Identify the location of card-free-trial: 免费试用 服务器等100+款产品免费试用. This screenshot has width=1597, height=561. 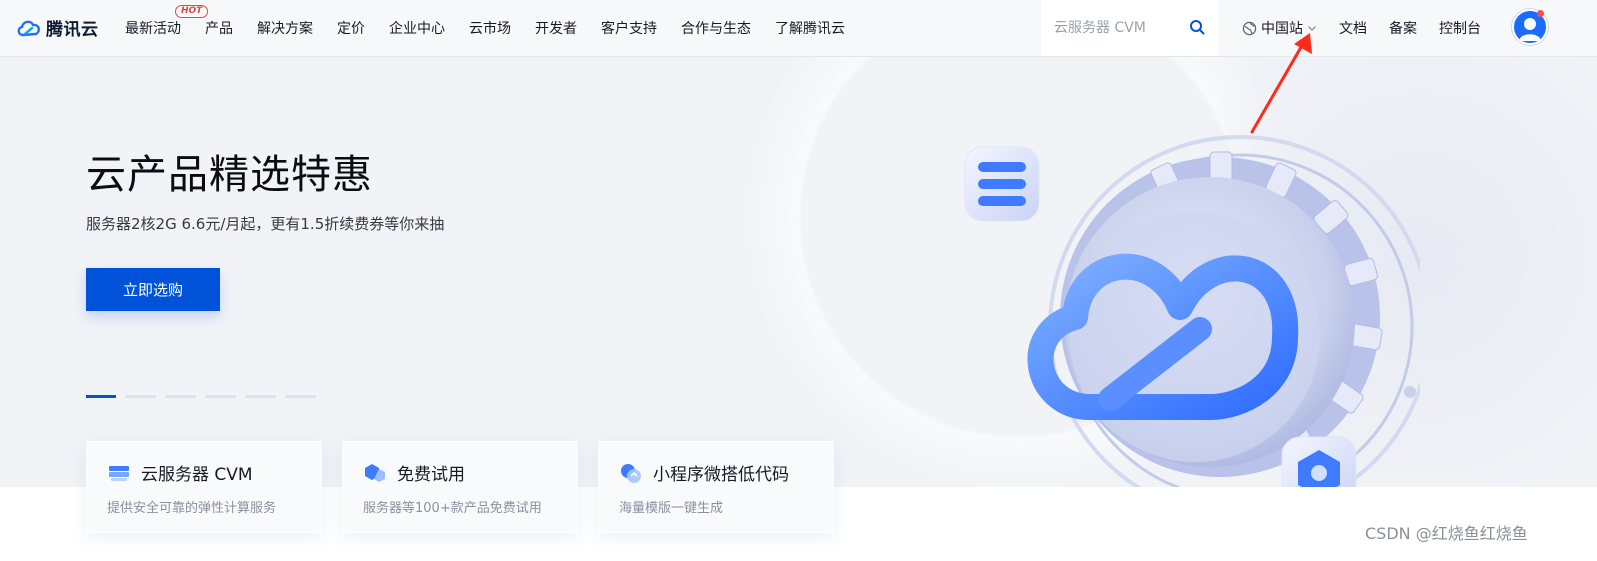
(460, 487).